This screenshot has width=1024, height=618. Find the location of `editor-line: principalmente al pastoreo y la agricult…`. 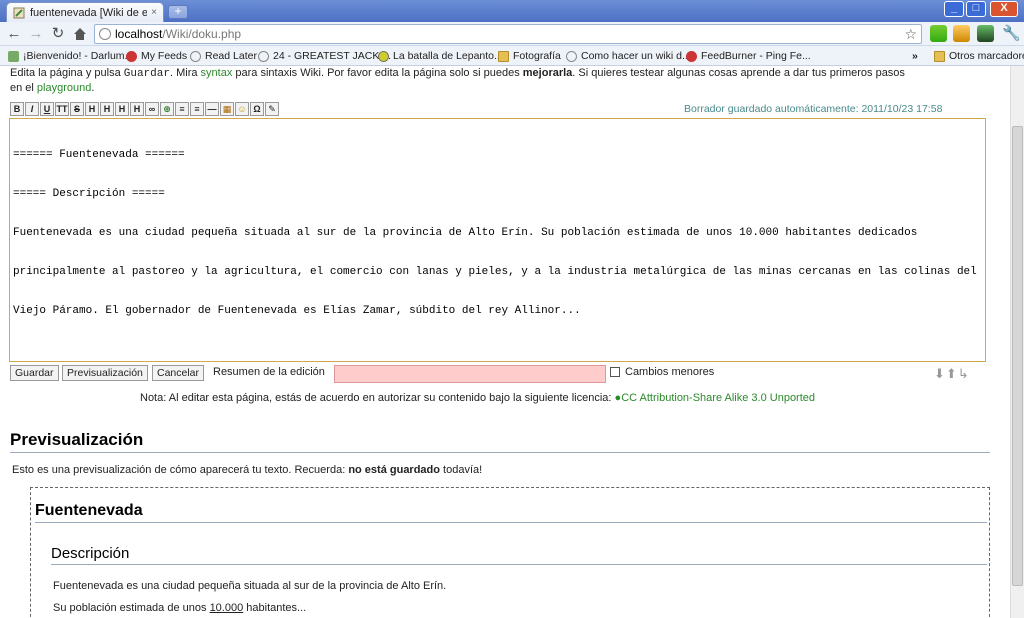

editor-line: principalmente al pastoreo y la agricult… is located at coordinates (495, 272).